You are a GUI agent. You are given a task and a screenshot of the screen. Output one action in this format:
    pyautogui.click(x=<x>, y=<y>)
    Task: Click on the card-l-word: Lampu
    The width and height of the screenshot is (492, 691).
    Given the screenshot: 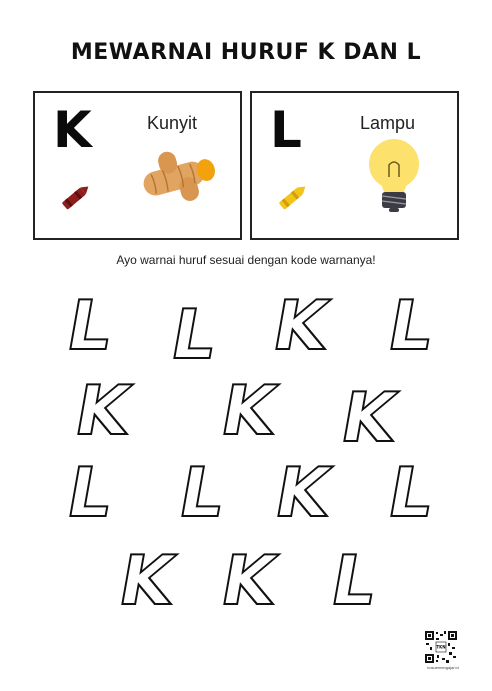 What is the action you would take?
    pyautogui.click(x=388, y=123)
    